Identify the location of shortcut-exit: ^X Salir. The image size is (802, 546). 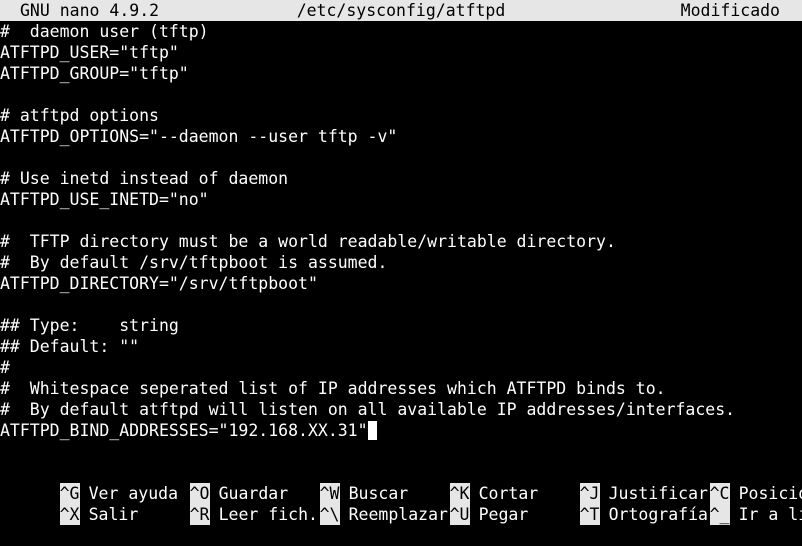
(69, 504).